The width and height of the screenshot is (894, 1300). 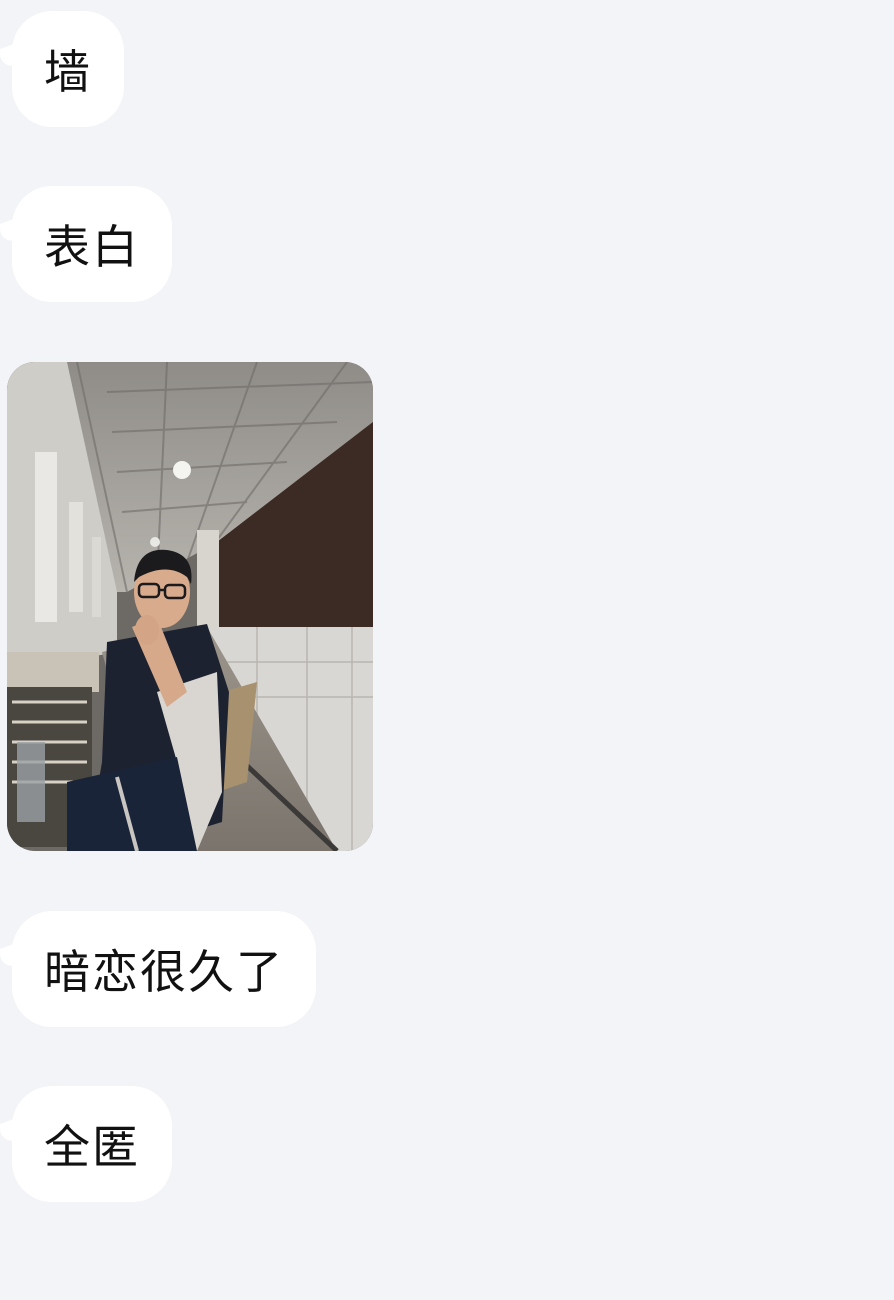 I want to click on message-bubble-3: 暗恋很久了, so click(x=158, y=969).